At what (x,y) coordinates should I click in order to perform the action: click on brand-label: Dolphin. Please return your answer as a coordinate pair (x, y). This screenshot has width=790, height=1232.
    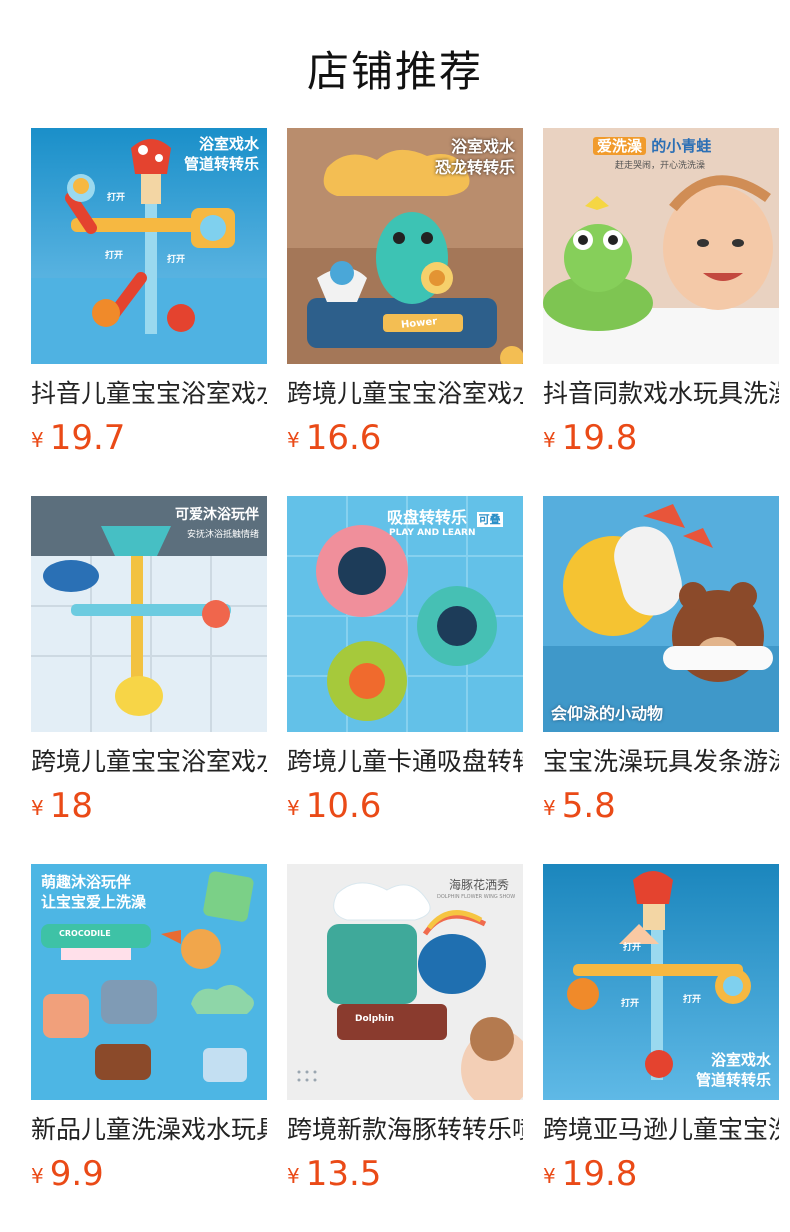
    Looking at the image, I should click on (375, 1019).